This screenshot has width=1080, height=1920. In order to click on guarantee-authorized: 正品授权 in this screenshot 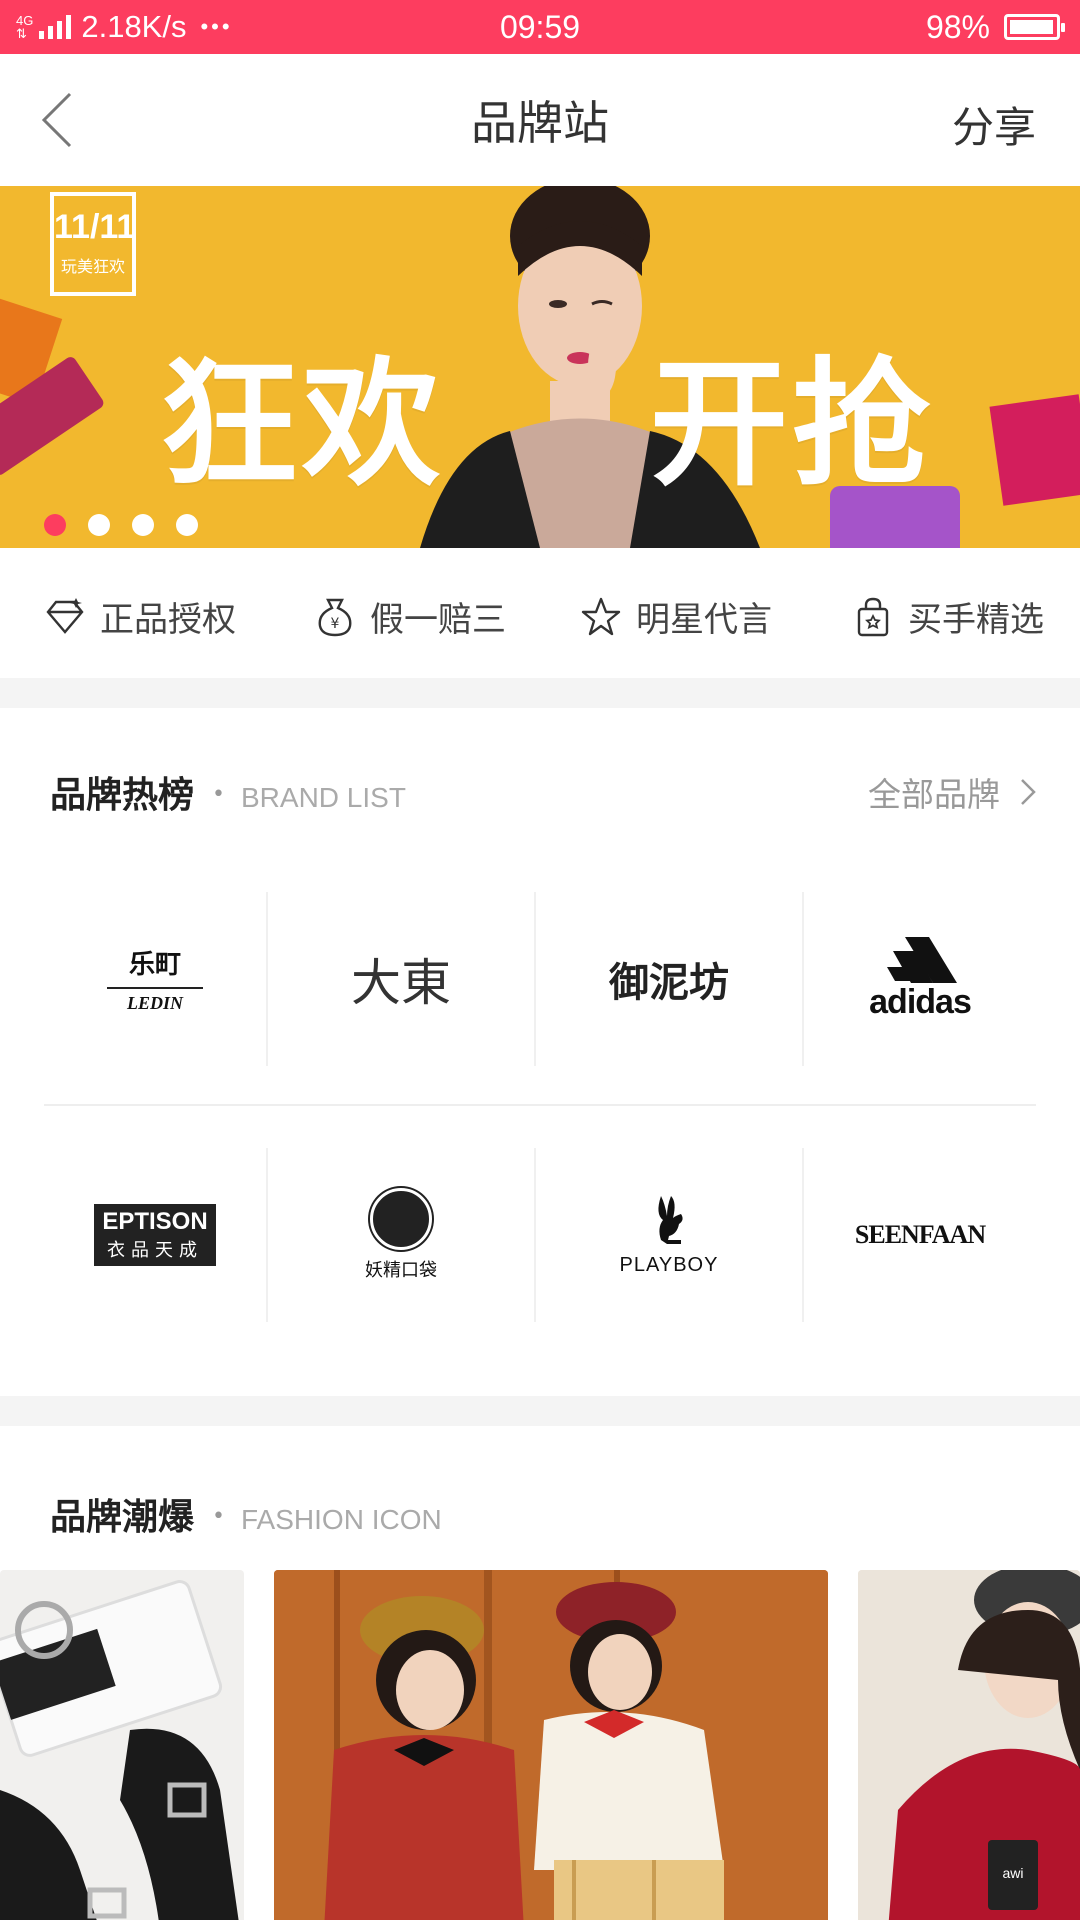, I will do `click(140, 616)`.